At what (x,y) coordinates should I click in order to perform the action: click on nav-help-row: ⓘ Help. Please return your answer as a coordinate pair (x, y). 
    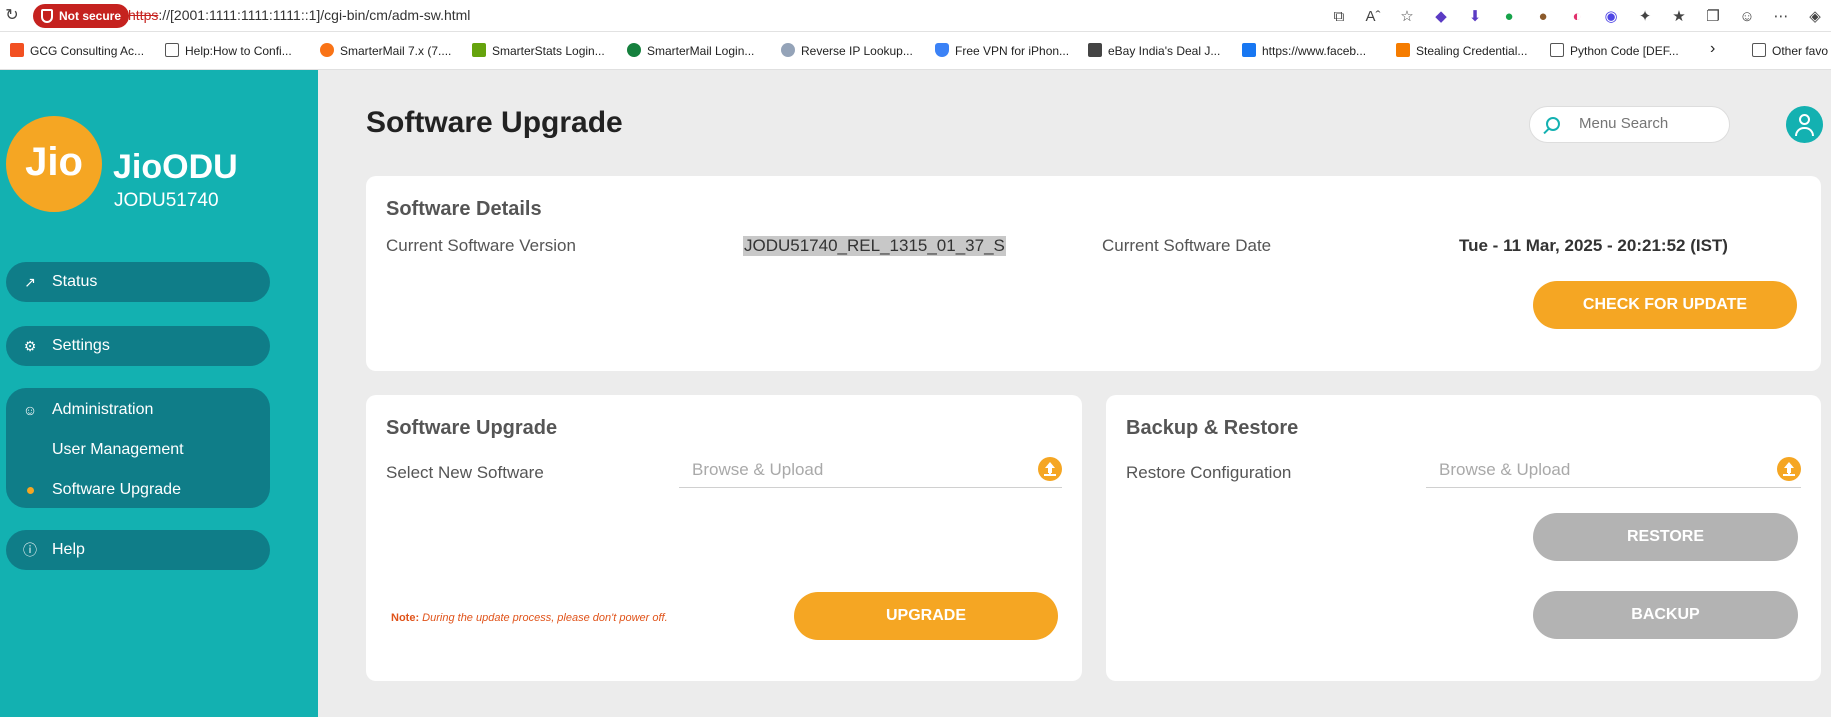
    Looking at the image, I should click on (138, 550).